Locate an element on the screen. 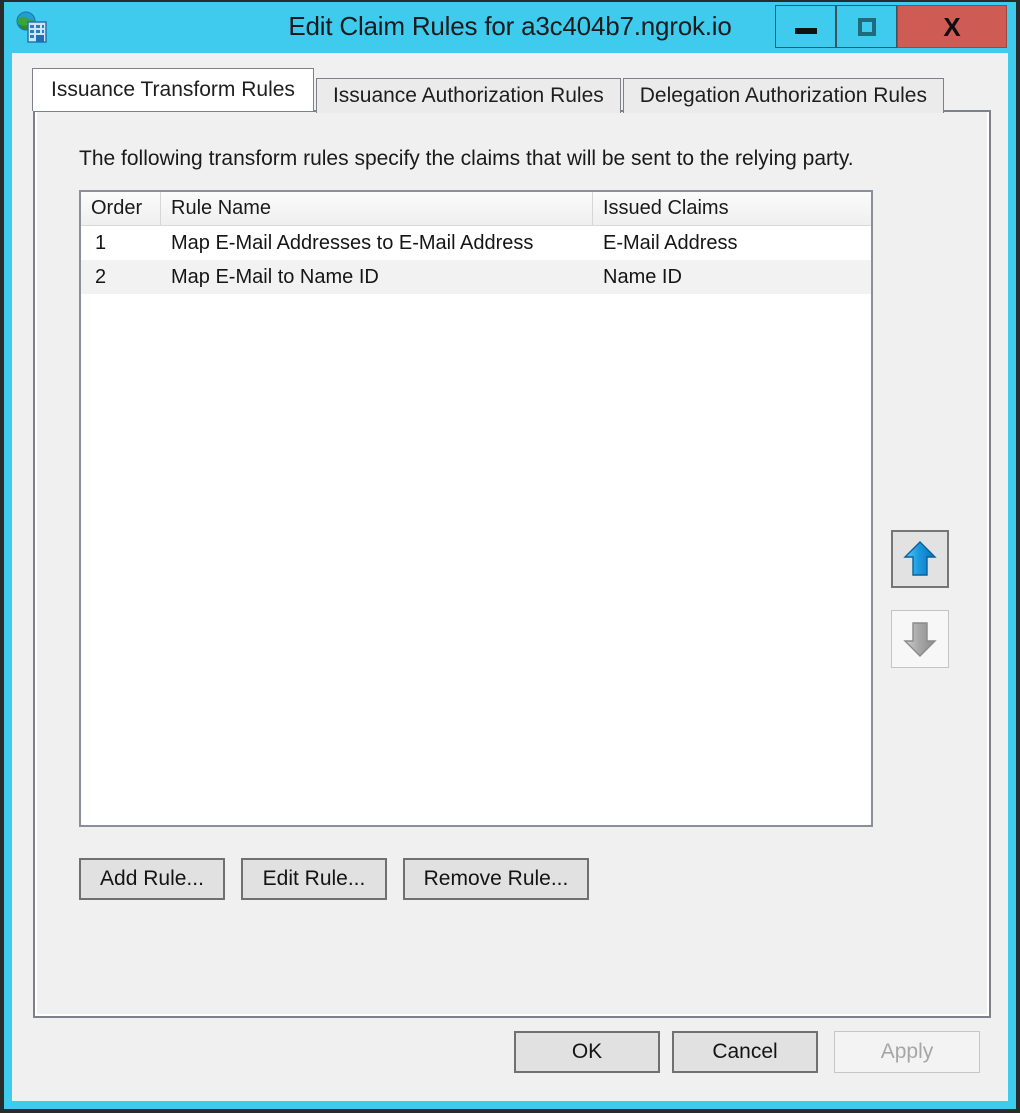 The image size is (1020, 1113). column-header-issued-claims: Issued Claims is located at coordinates (732, 208).